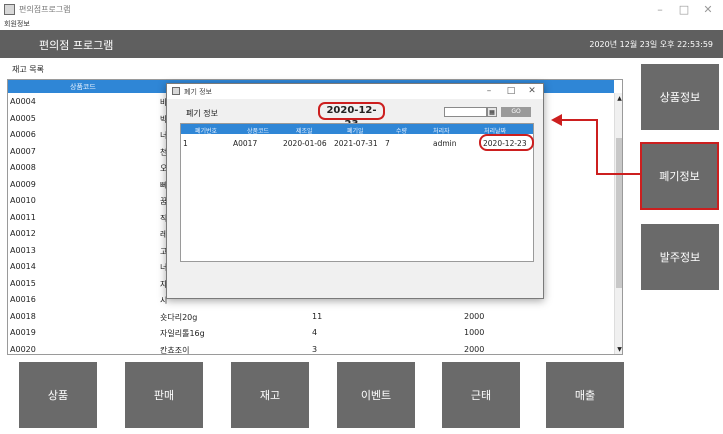 The image size is (723, 434). What do you see at coordinates (680, 257) in the screenshot?
I see `order-info-button: 발주정보` at bounding box center [680, 257].